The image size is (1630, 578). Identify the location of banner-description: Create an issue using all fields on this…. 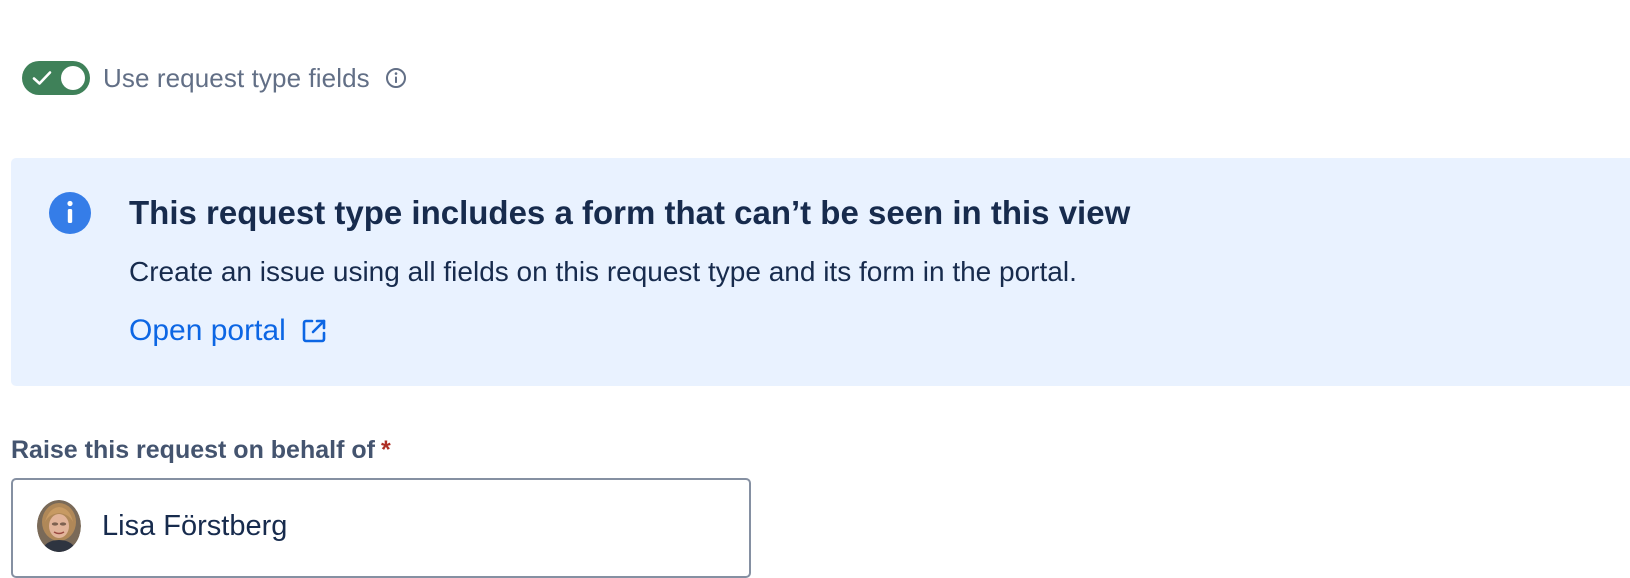
(603, 271).